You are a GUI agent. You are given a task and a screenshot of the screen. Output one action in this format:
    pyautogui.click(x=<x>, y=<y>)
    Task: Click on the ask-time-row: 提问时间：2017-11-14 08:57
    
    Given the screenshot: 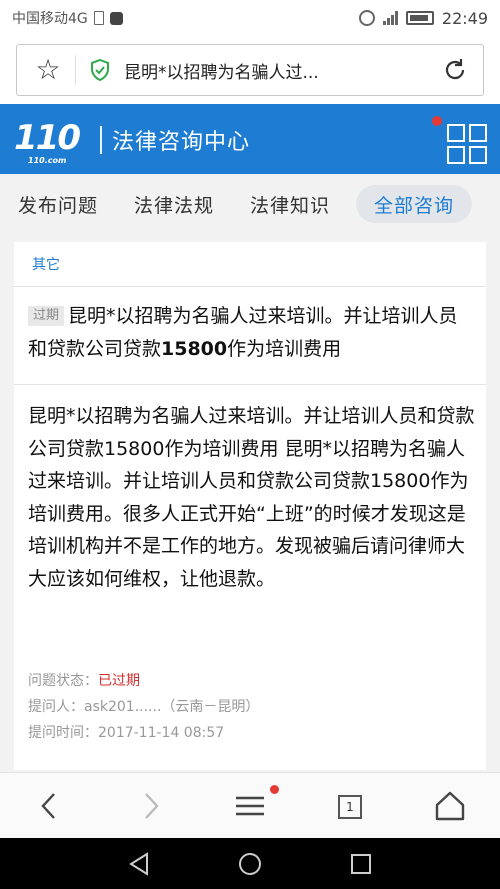 What is the action you would take?
    pyautogui.click(x=126, y=732)
    